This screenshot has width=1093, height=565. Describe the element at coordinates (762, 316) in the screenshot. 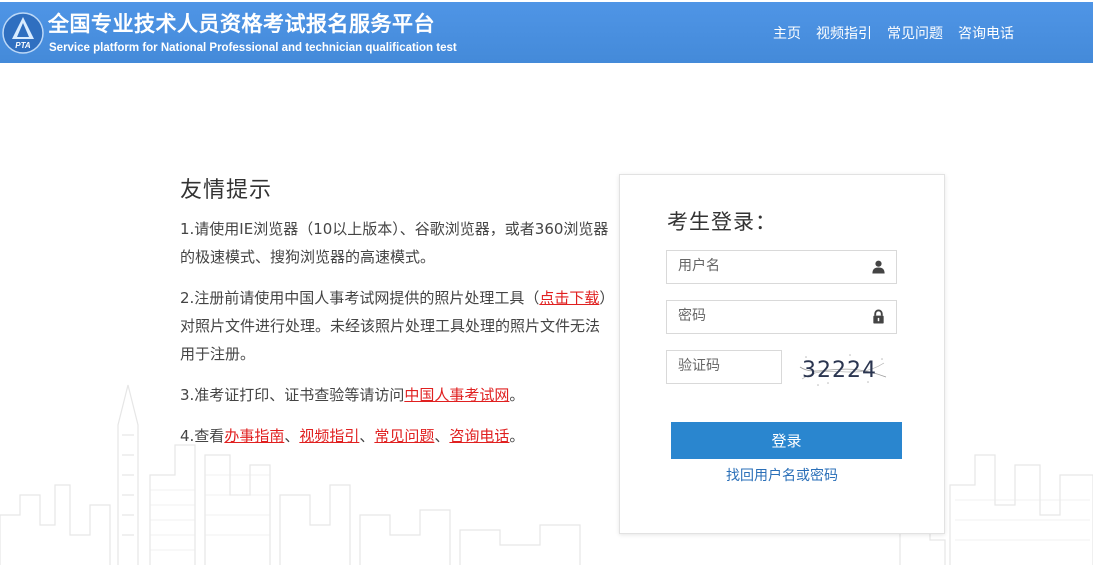

I see `password-input` at that location.